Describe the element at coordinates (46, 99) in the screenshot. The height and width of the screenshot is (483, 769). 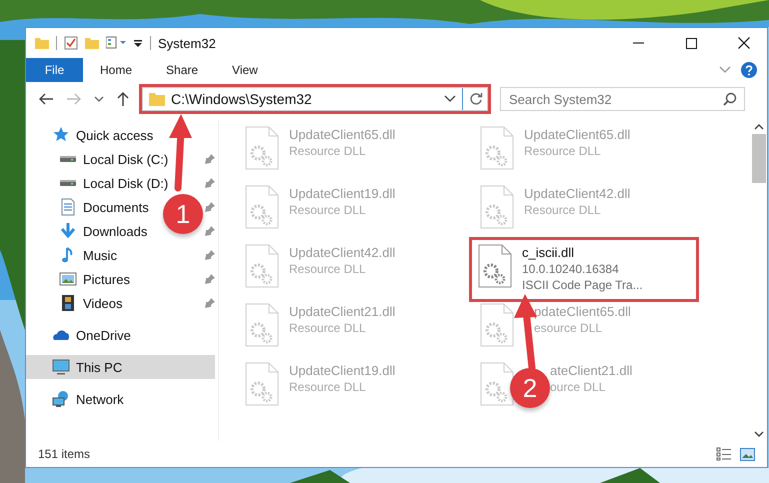
I see `back-arrow-icon` at that location.